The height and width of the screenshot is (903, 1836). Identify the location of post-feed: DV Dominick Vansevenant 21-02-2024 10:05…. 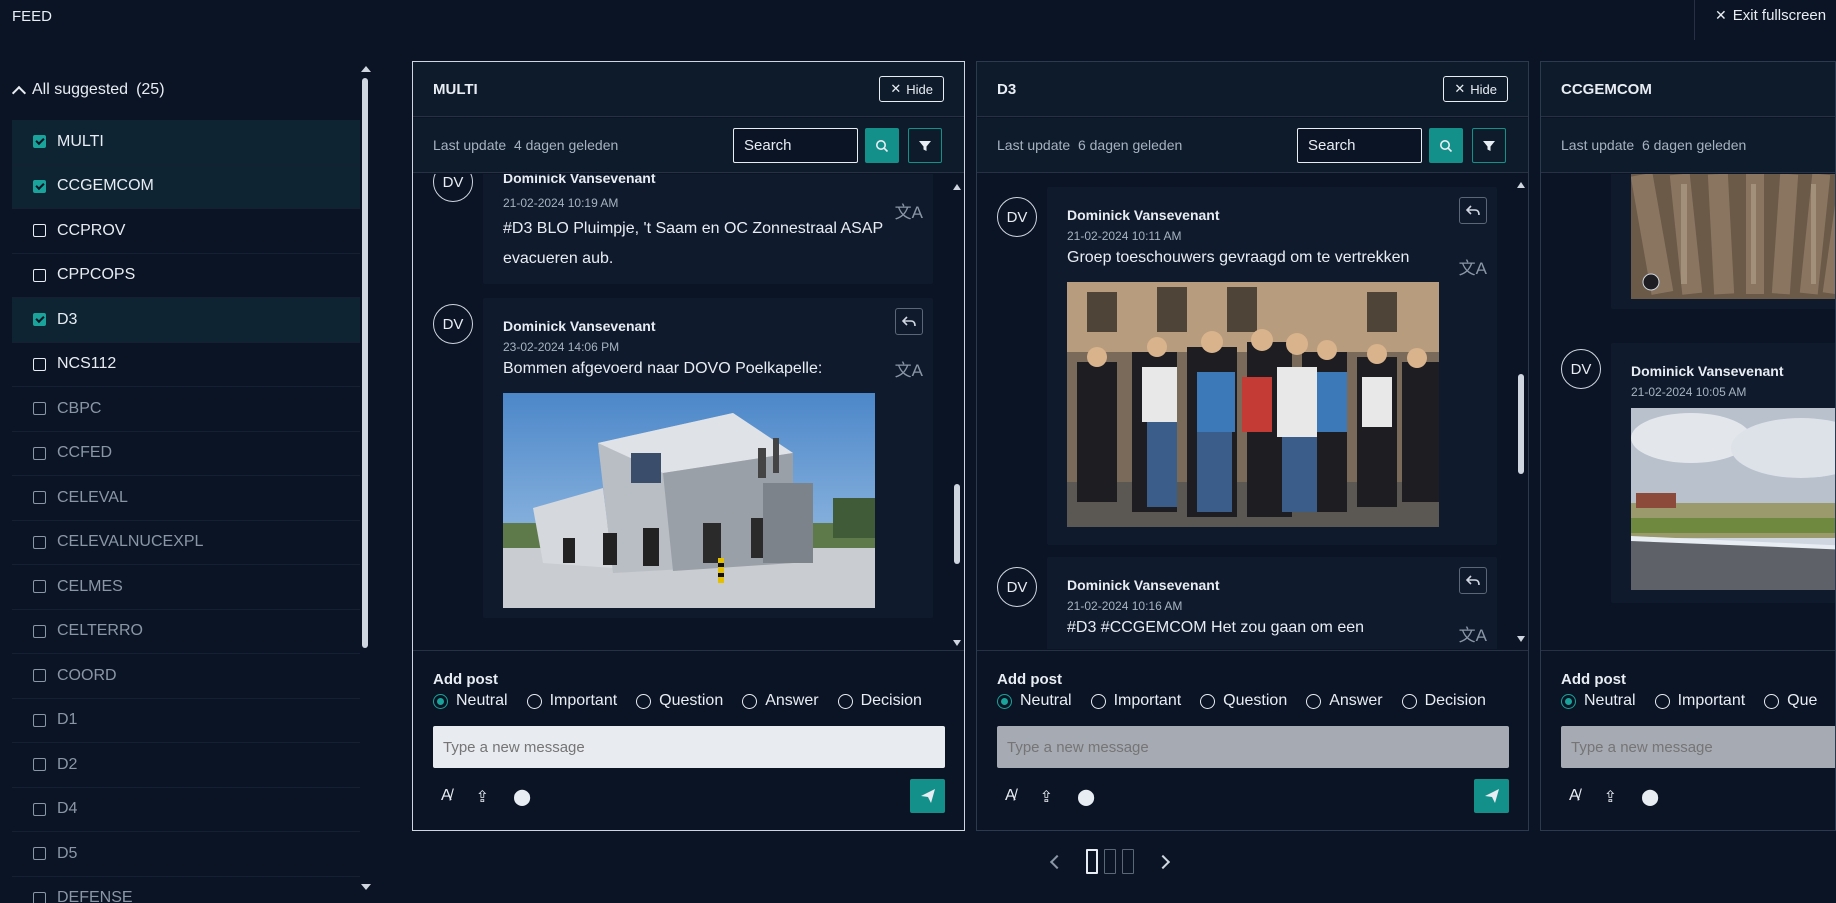
(1688, 411).